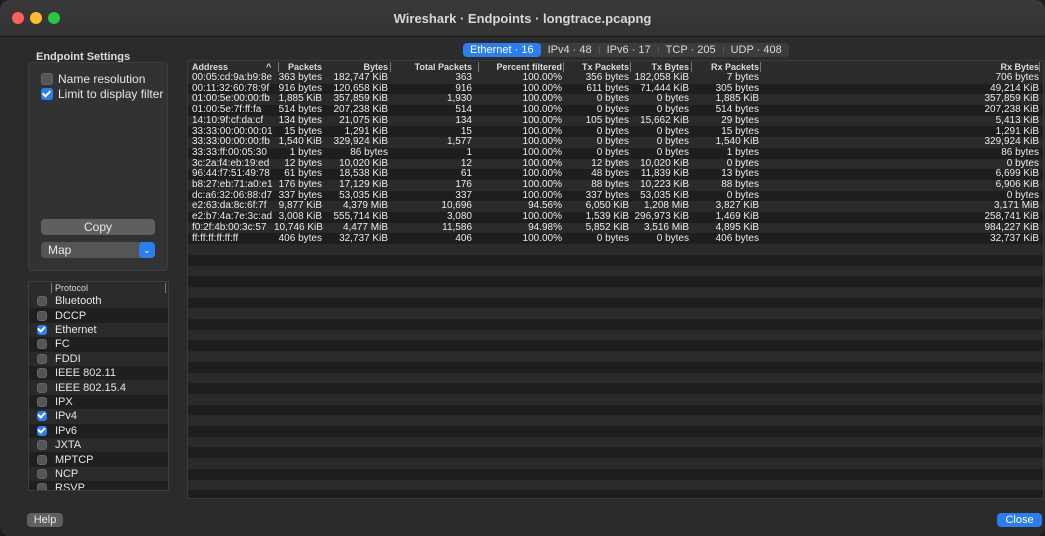 The image size is (1045, 536). I want to click on name-resolution-checkbox: Name resolution, so click(93, 79).